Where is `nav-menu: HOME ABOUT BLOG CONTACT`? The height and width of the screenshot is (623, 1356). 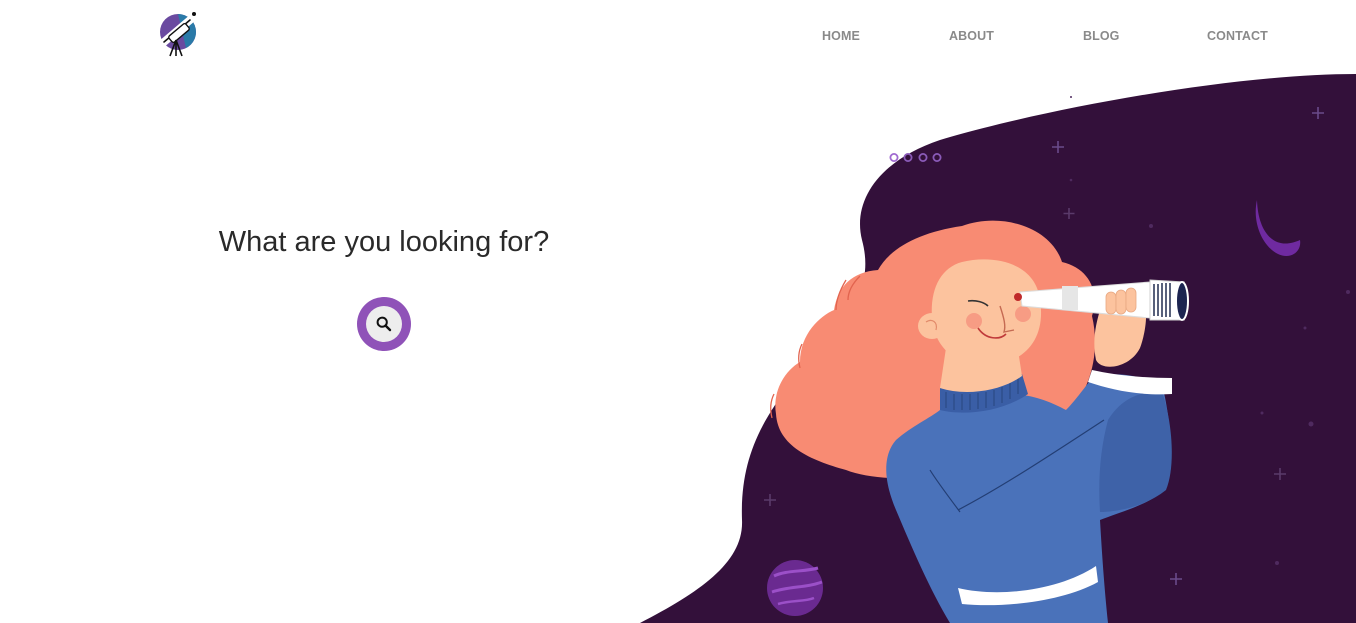
nav-menu: HOME ABOUT BLOG CONTACT is located at coordinates (678, 37).